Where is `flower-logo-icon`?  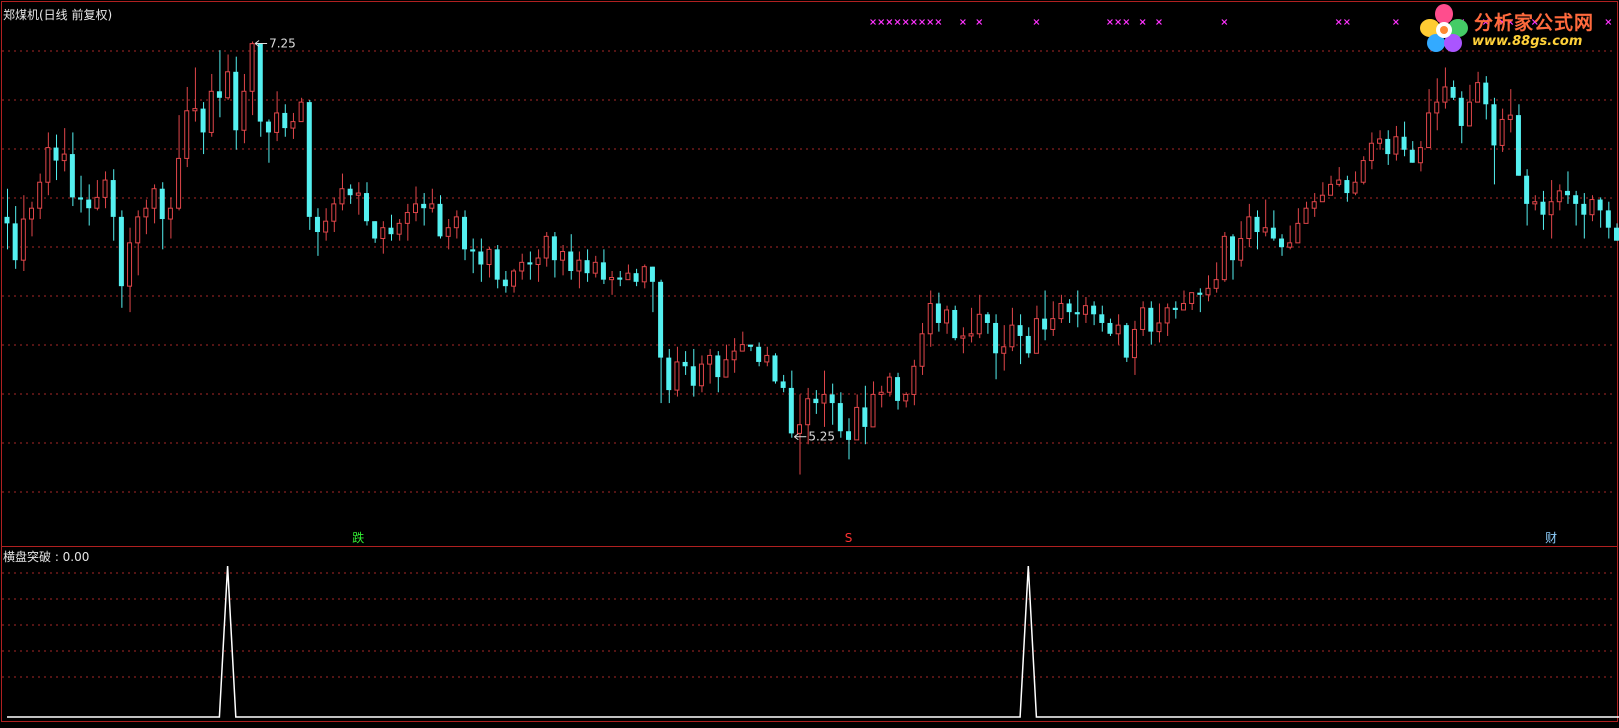 flower-logo-icon is located at coordinates (1444, 28).